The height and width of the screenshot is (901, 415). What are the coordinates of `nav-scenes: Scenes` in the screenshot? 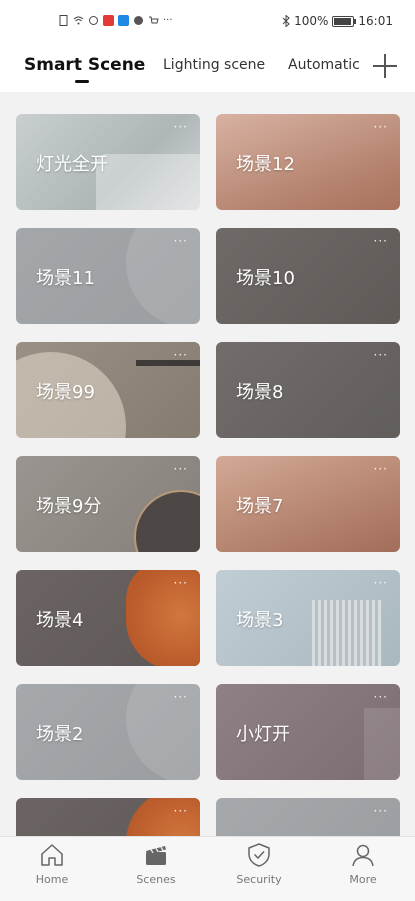 It's located at (156, 863).